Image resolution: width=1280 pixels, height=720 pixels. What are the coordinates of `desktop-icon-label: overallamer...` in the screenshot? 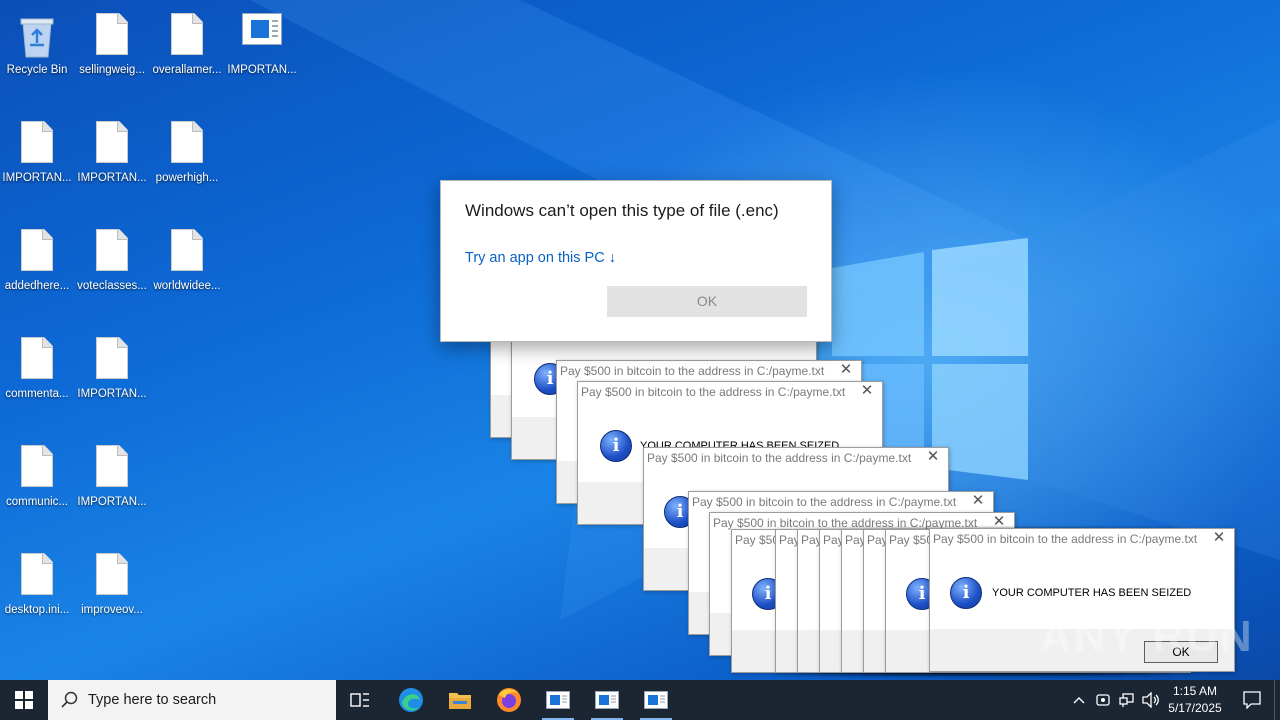 It's located at (187, 70).